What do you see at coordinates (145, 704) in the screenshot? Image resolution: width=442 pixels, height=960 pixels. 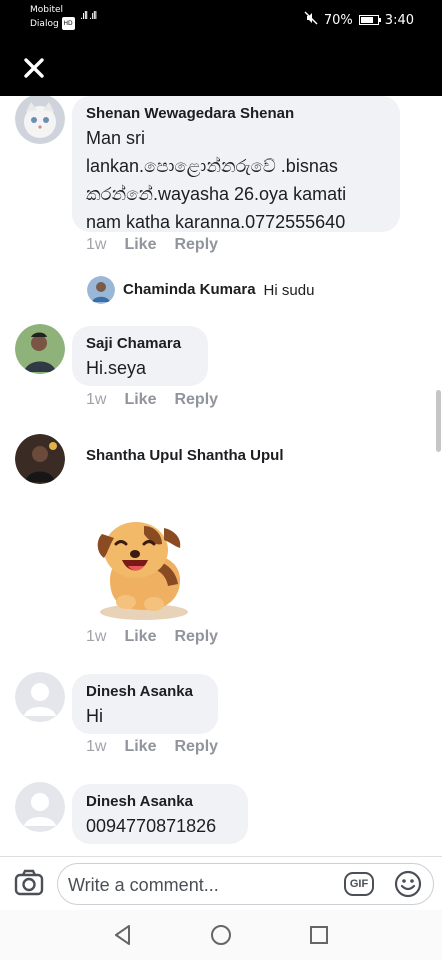 I see `comment-bubble: Dinesh Asanka Hi` at bounding box center [145, 704].